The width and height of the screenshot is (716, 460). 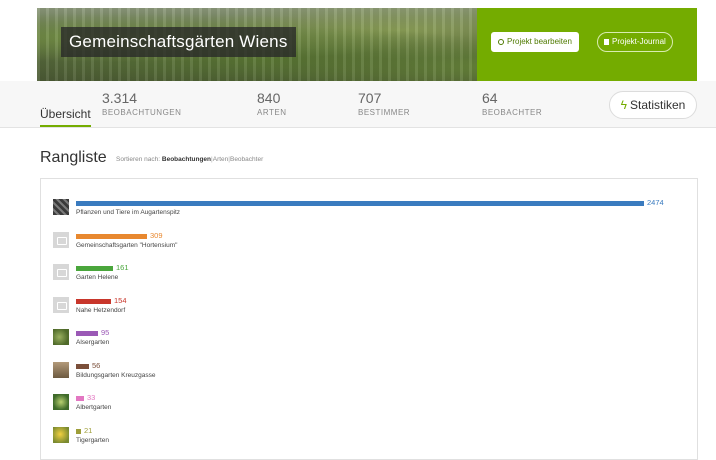 I want to click on sort-option-observations: Beobachtungen, so click(x=186, y=159).